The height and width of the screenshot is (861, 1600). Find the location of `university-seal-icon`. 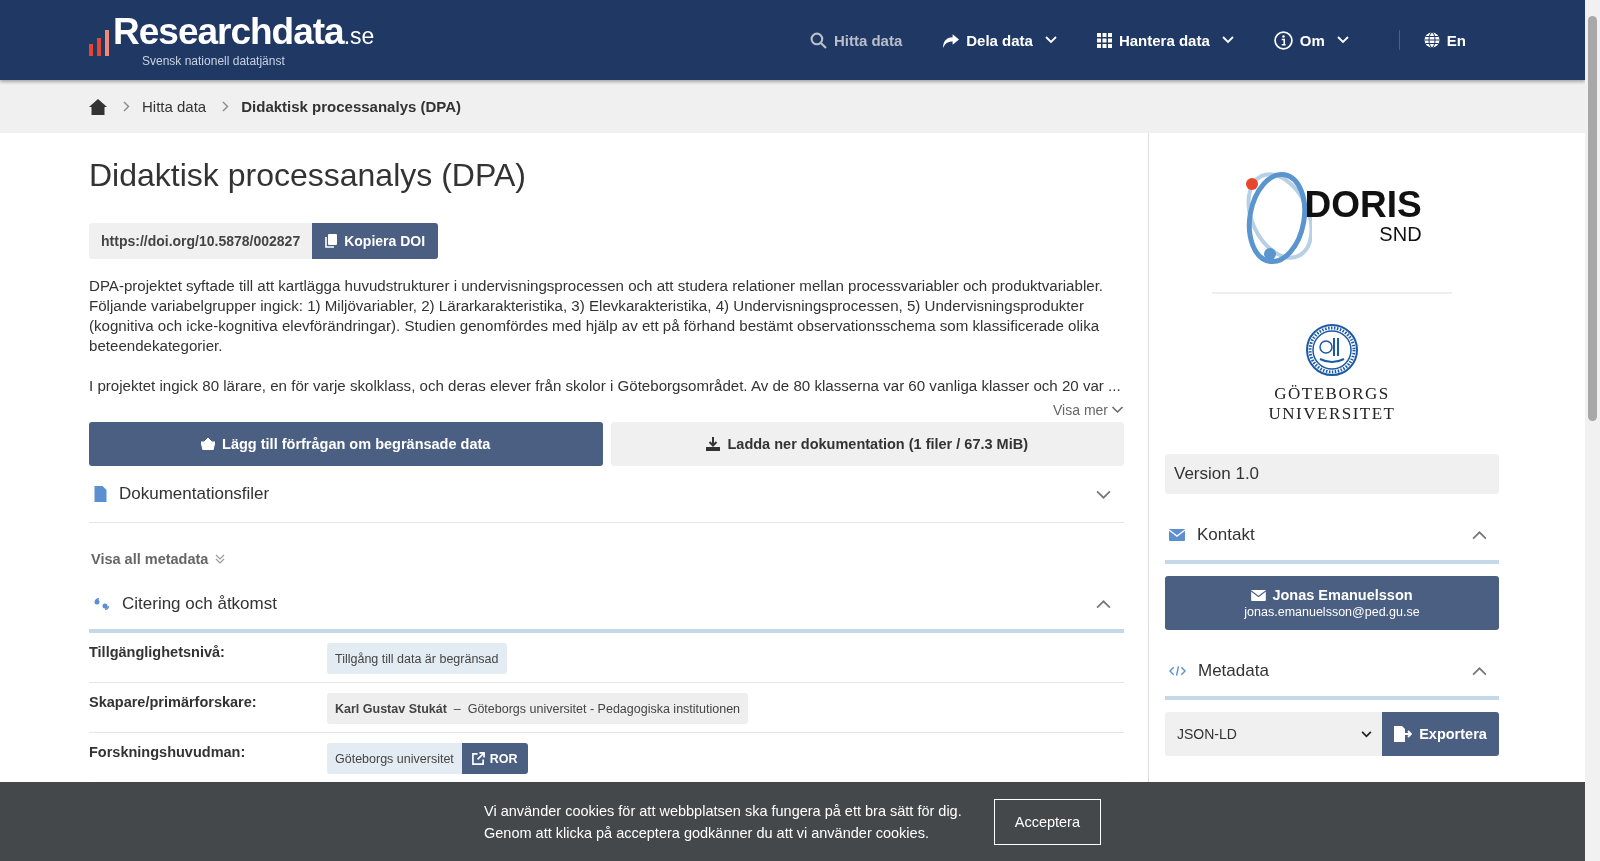

university-seal-icon is located at coordinates (1332, 350).